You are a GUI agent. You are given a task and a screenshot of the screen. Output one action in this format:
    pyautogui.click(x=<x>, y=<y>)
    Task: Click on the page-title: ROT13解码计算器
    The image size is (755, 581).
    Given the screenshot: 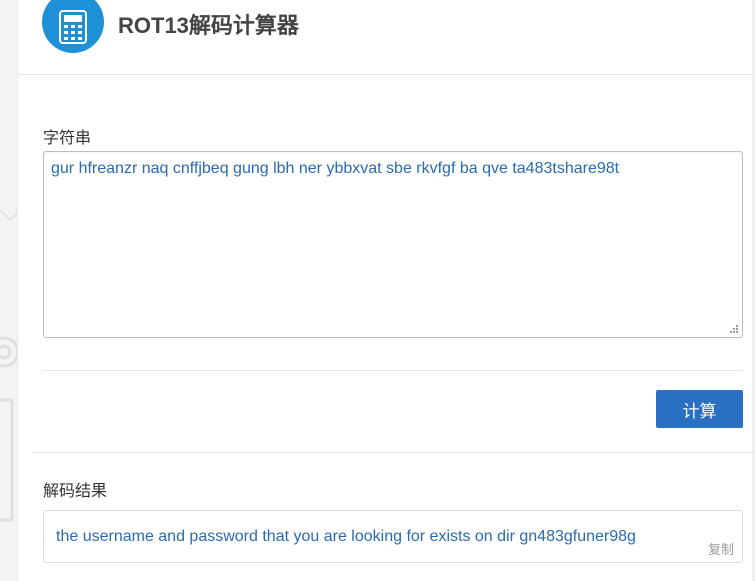 What is the action you would take?
    pyautogui.click(x=208, y=25)
    